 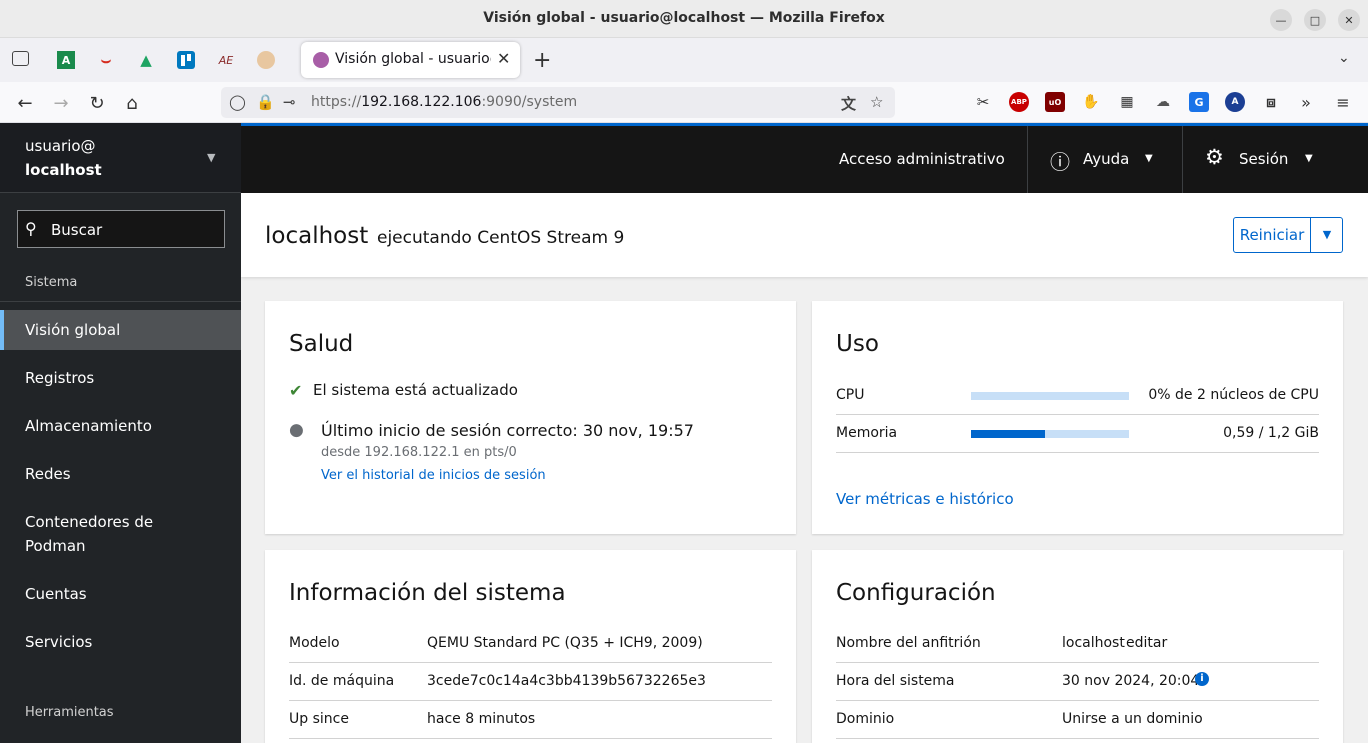 I want to click on table-row: Dominio Unirse a un dominio, so click(x=1077, y=720).